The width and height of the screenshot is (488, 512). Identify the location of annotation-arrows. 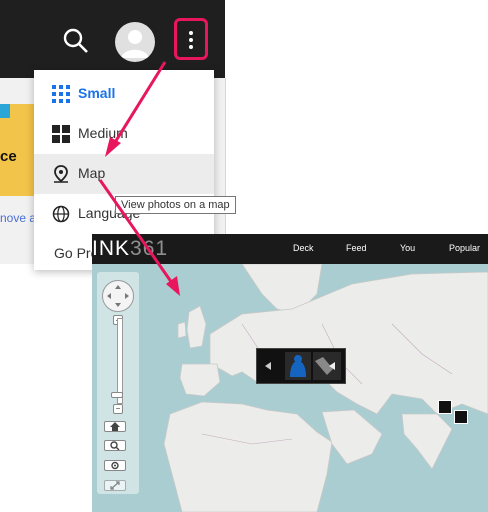
(139, 178).